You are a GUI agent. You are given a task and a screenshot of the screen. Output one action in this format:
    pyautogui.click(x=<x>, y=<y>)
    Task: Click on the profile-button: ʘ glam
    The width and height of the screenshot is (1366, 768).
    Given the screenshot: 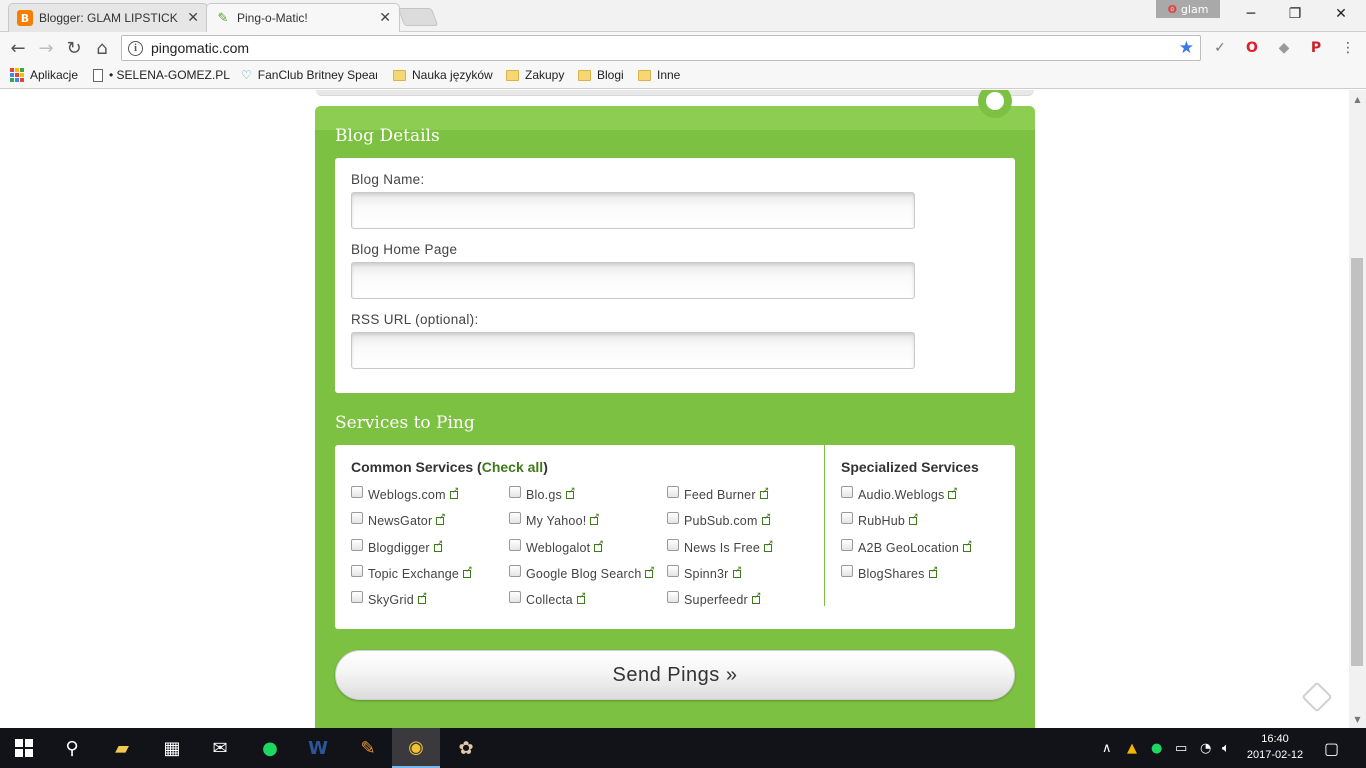 What is the action you would take?
    pyautogui.click(x=1188, y=9)
    